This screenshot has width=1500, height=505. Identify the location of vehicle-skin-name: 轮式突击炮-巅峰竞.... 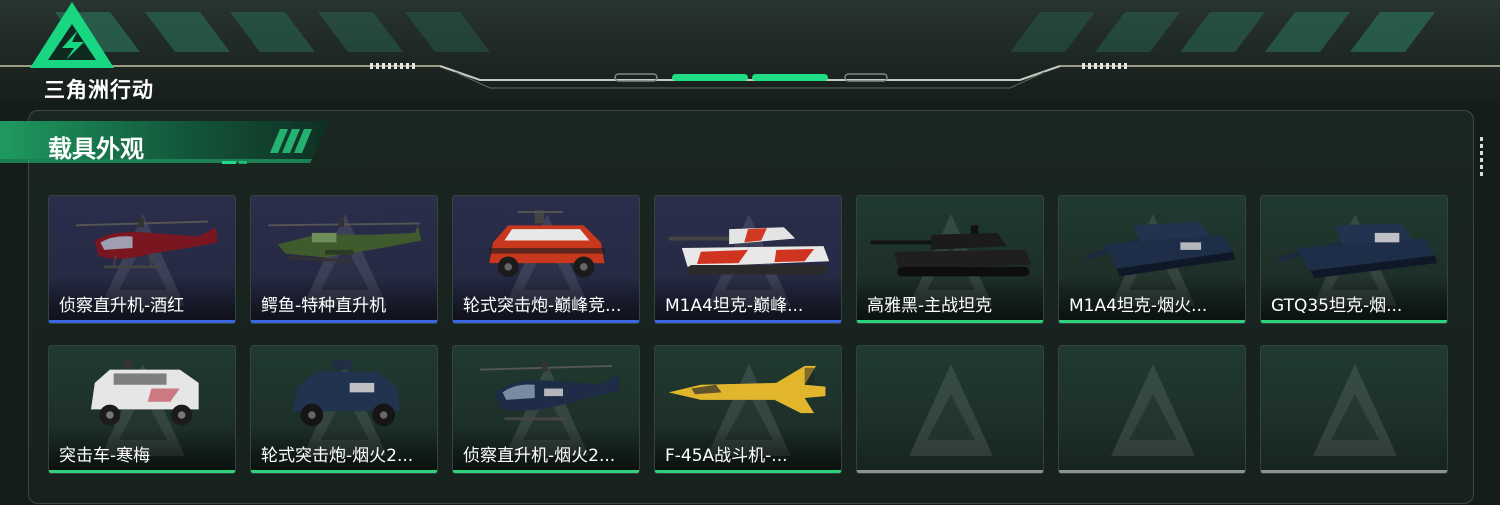
(542, 306).